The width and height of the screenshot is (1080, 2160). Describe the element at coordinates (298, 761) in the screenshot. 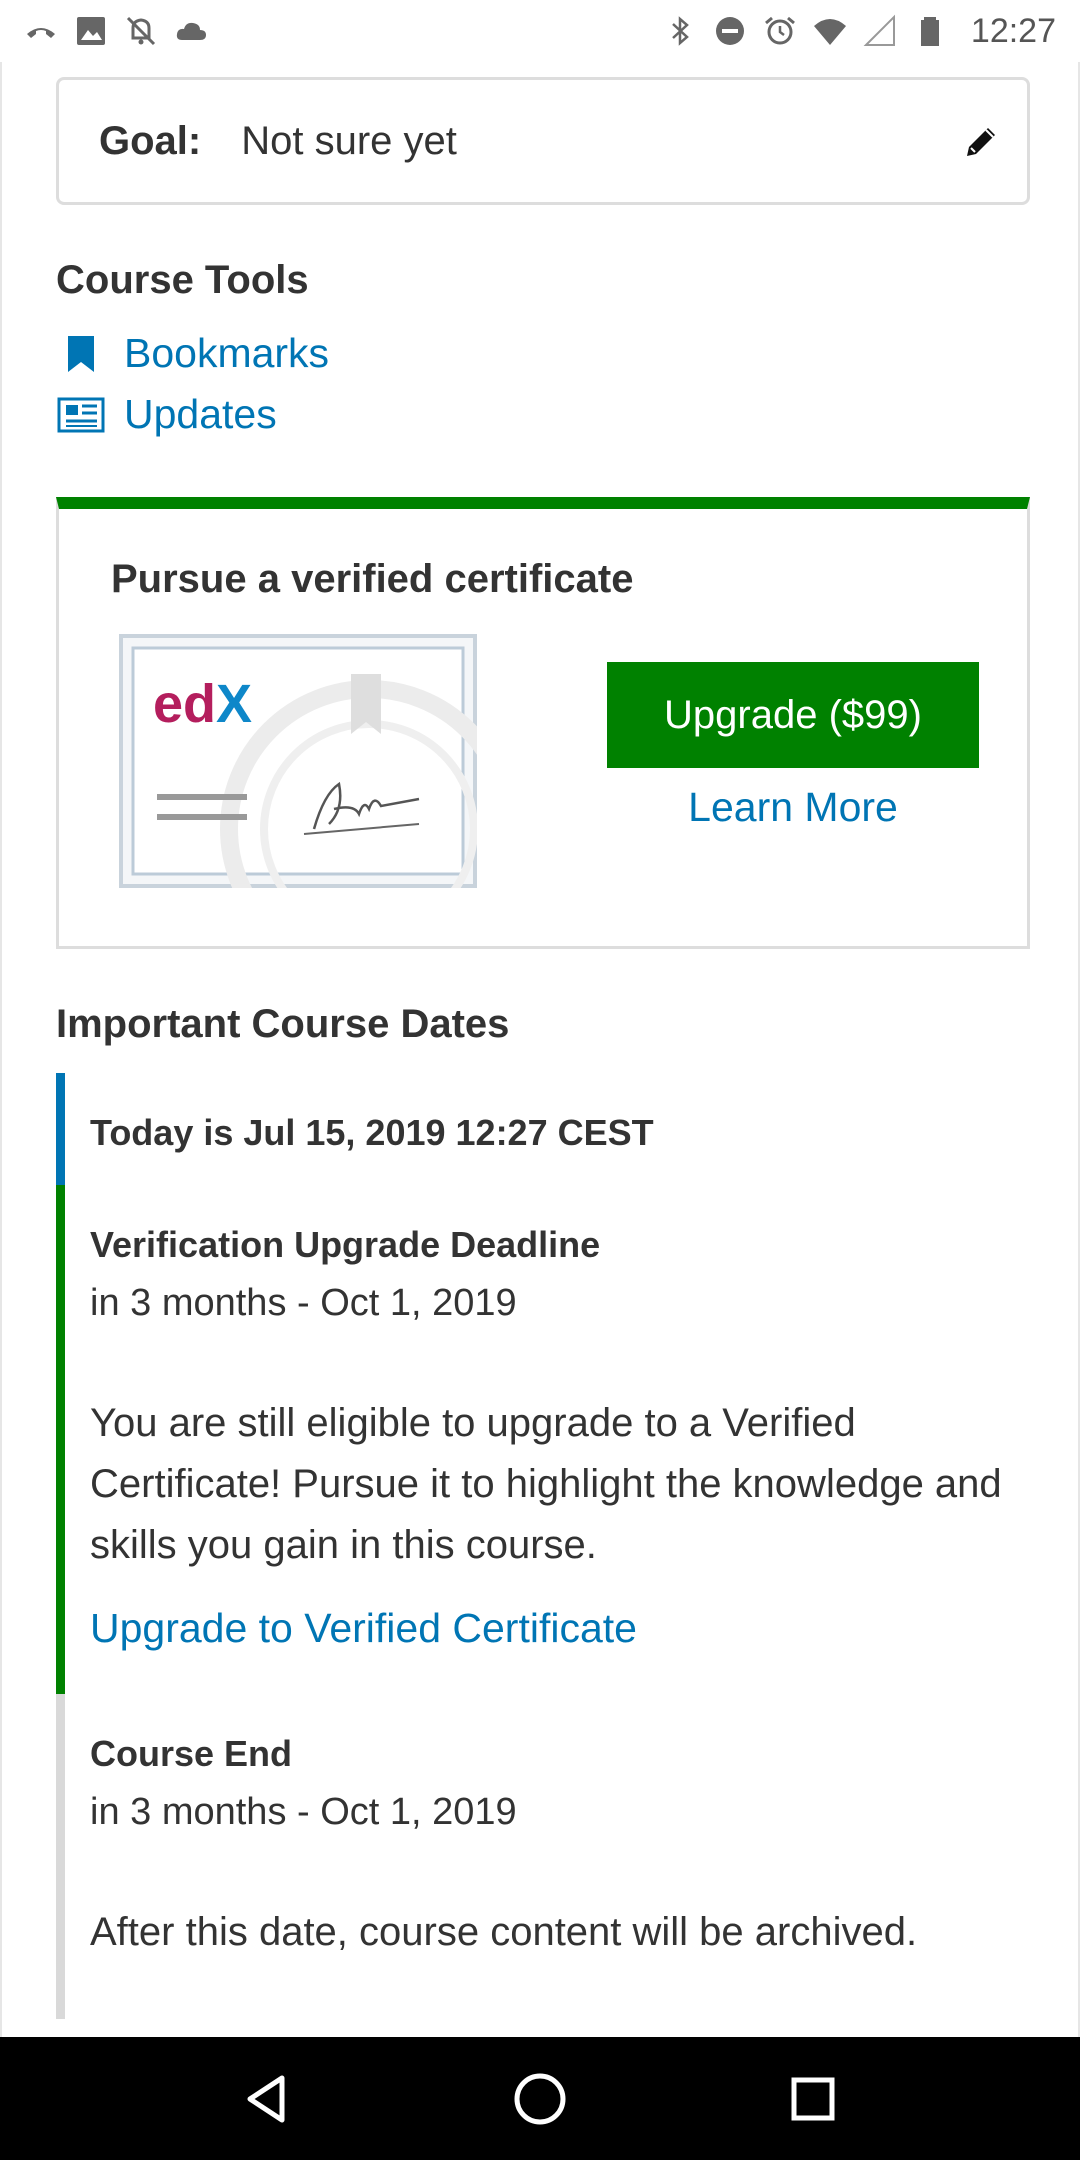

I see `certificate-image: edX` at that location.